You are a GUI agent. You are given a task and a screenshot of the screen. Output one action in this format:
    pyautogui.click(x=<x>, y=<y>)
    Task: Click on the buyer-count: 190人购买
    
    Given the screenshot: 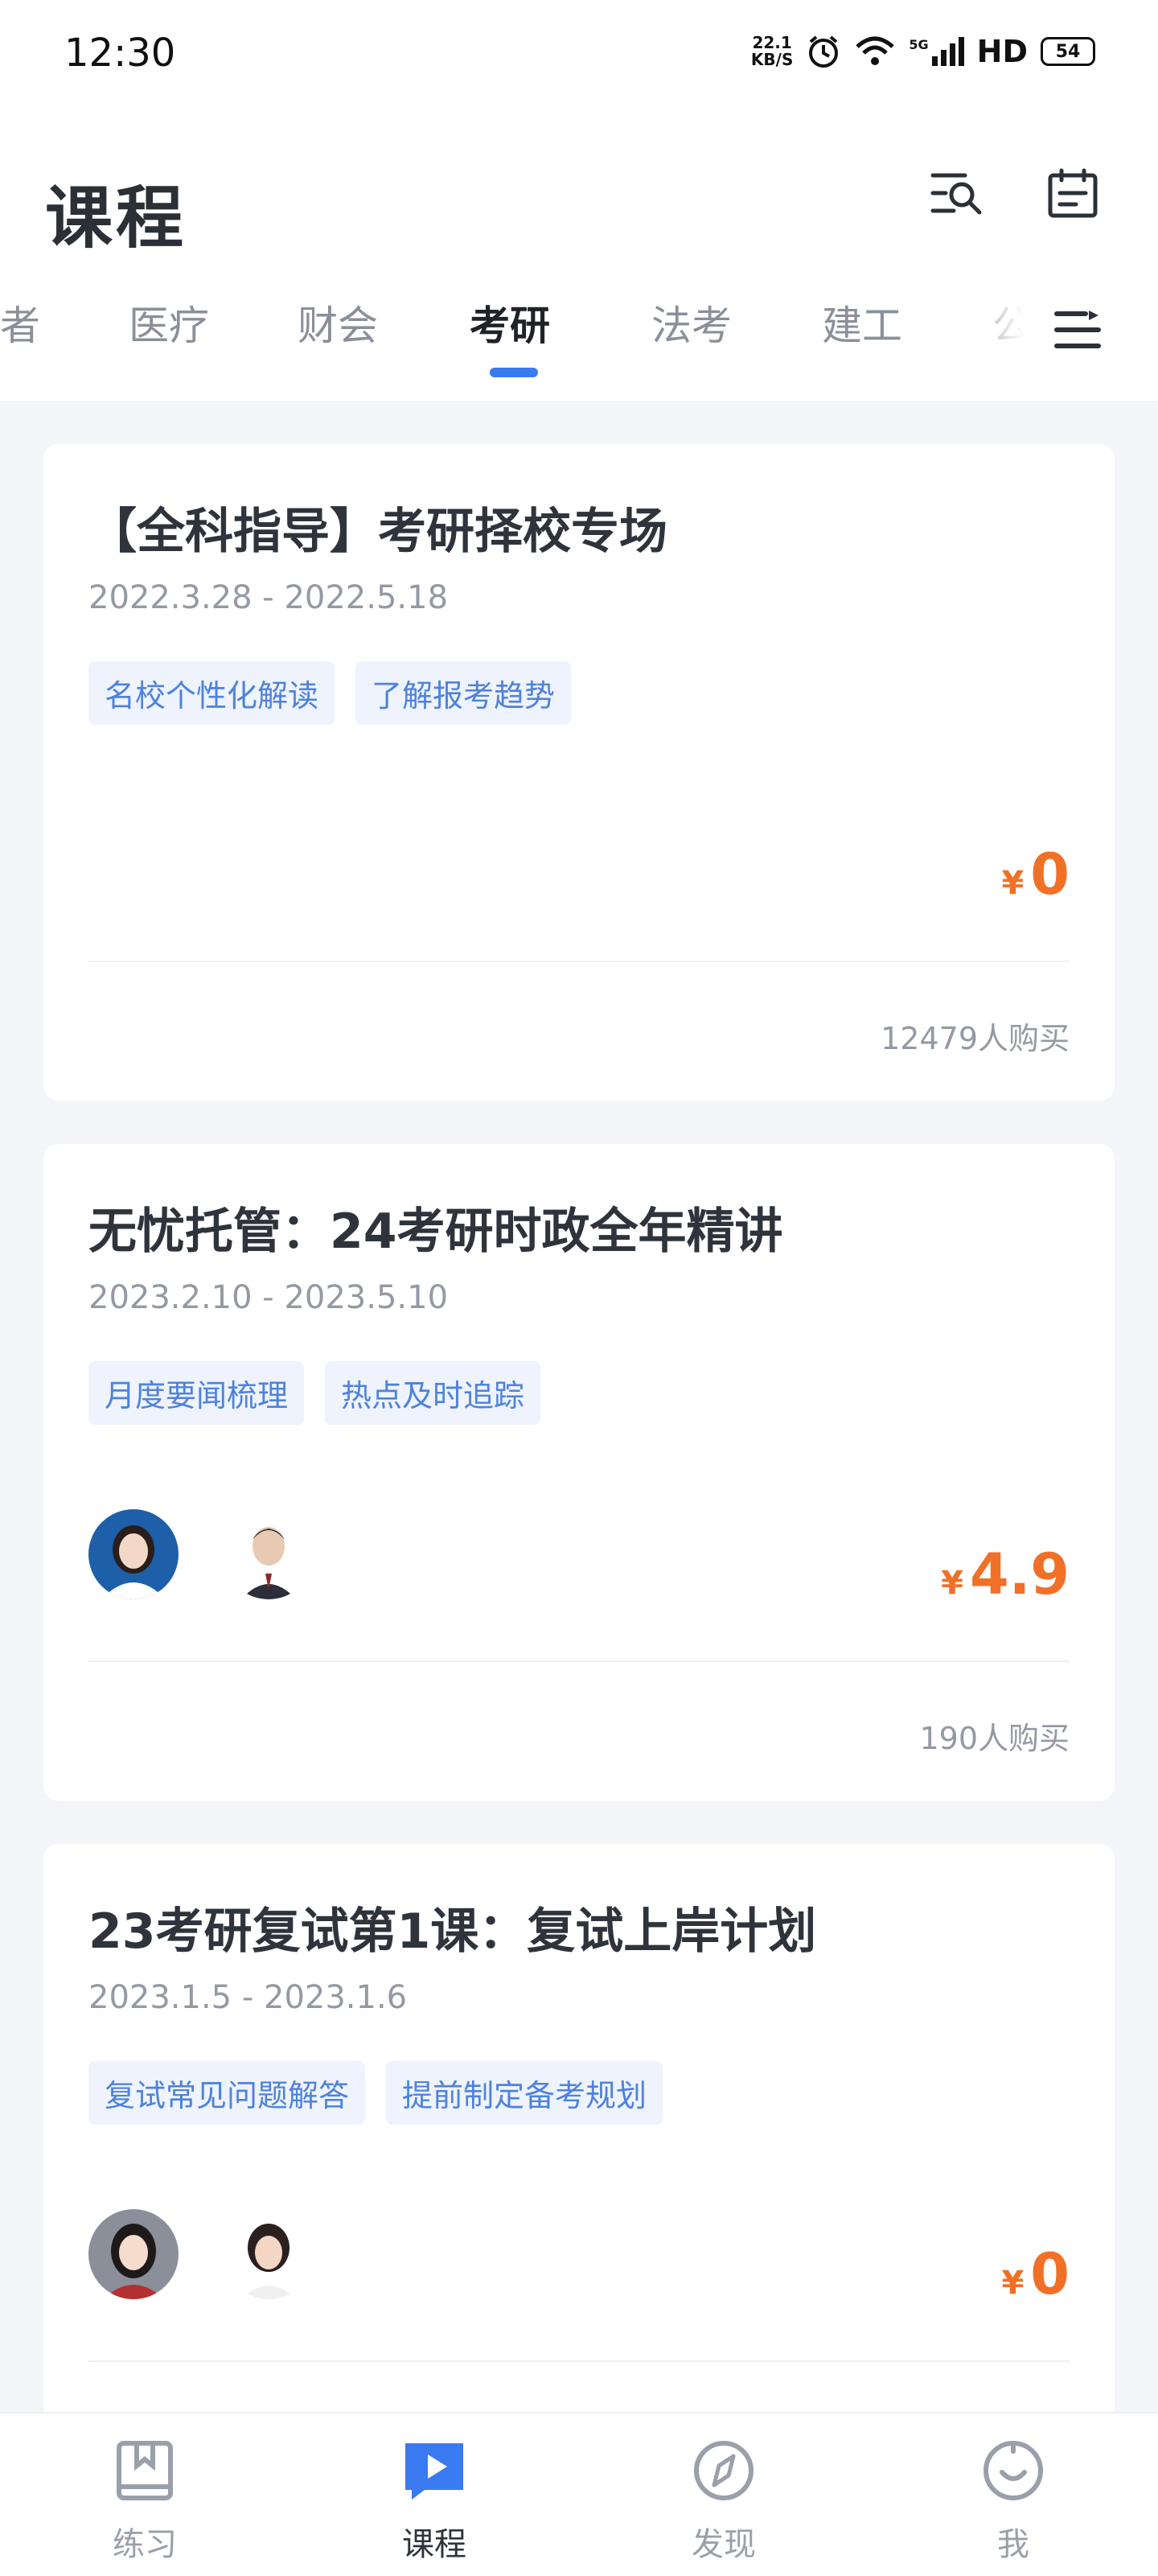 What is the action you would take?
    pyautogui.click(x=994, y=1738)
    